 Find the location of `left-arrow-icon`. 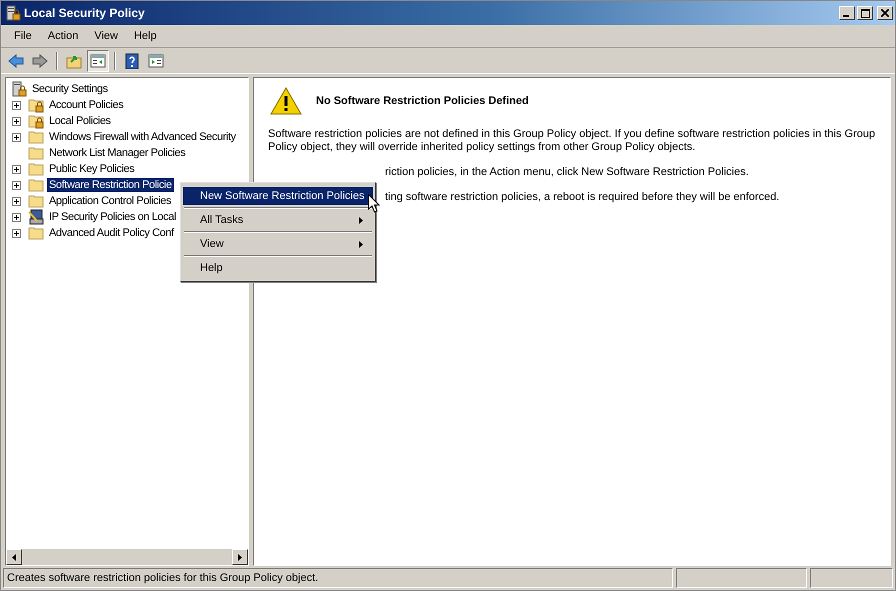

left-arrow-icon is located at coordinates (14, 557).